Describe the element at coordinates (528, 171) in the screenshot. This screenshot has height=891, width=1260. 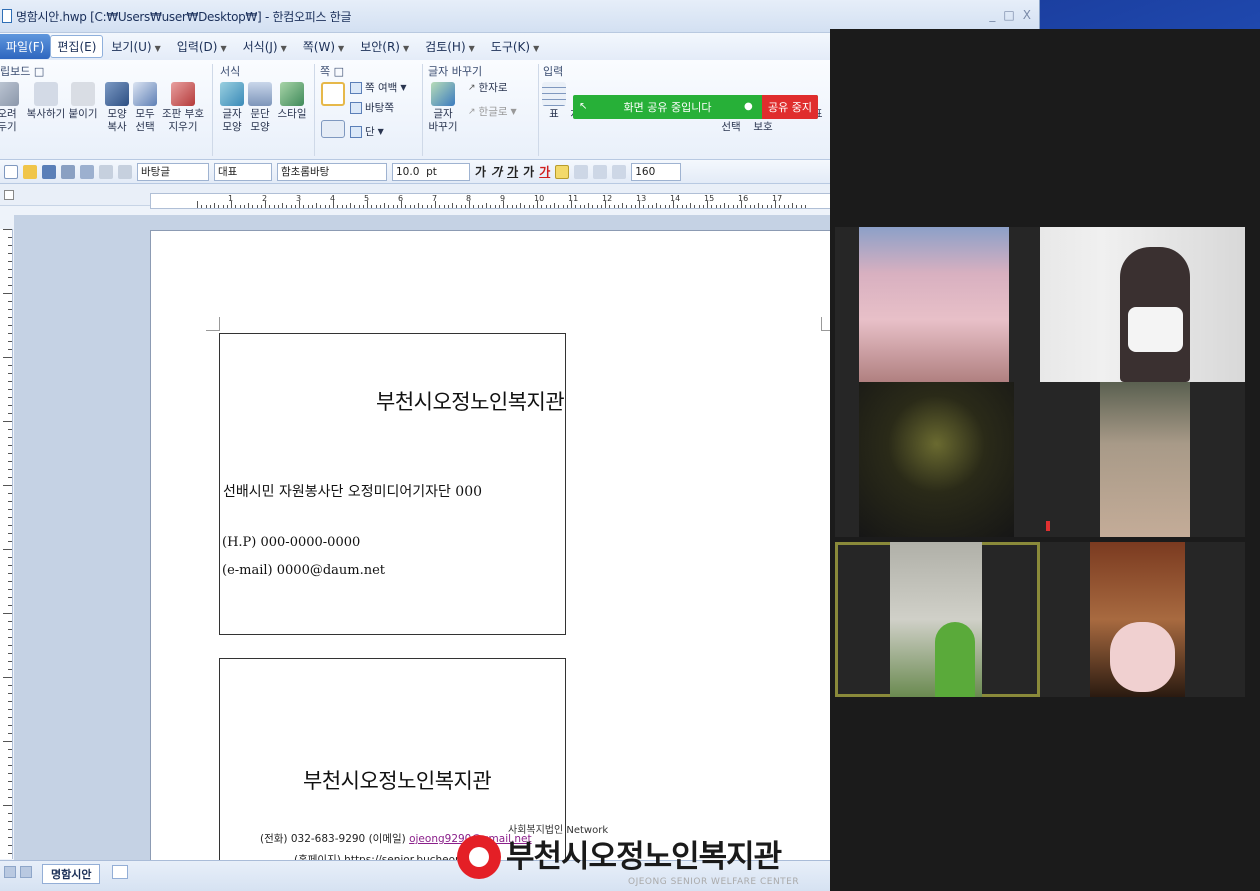
I see `strike-button: 가` at that location.